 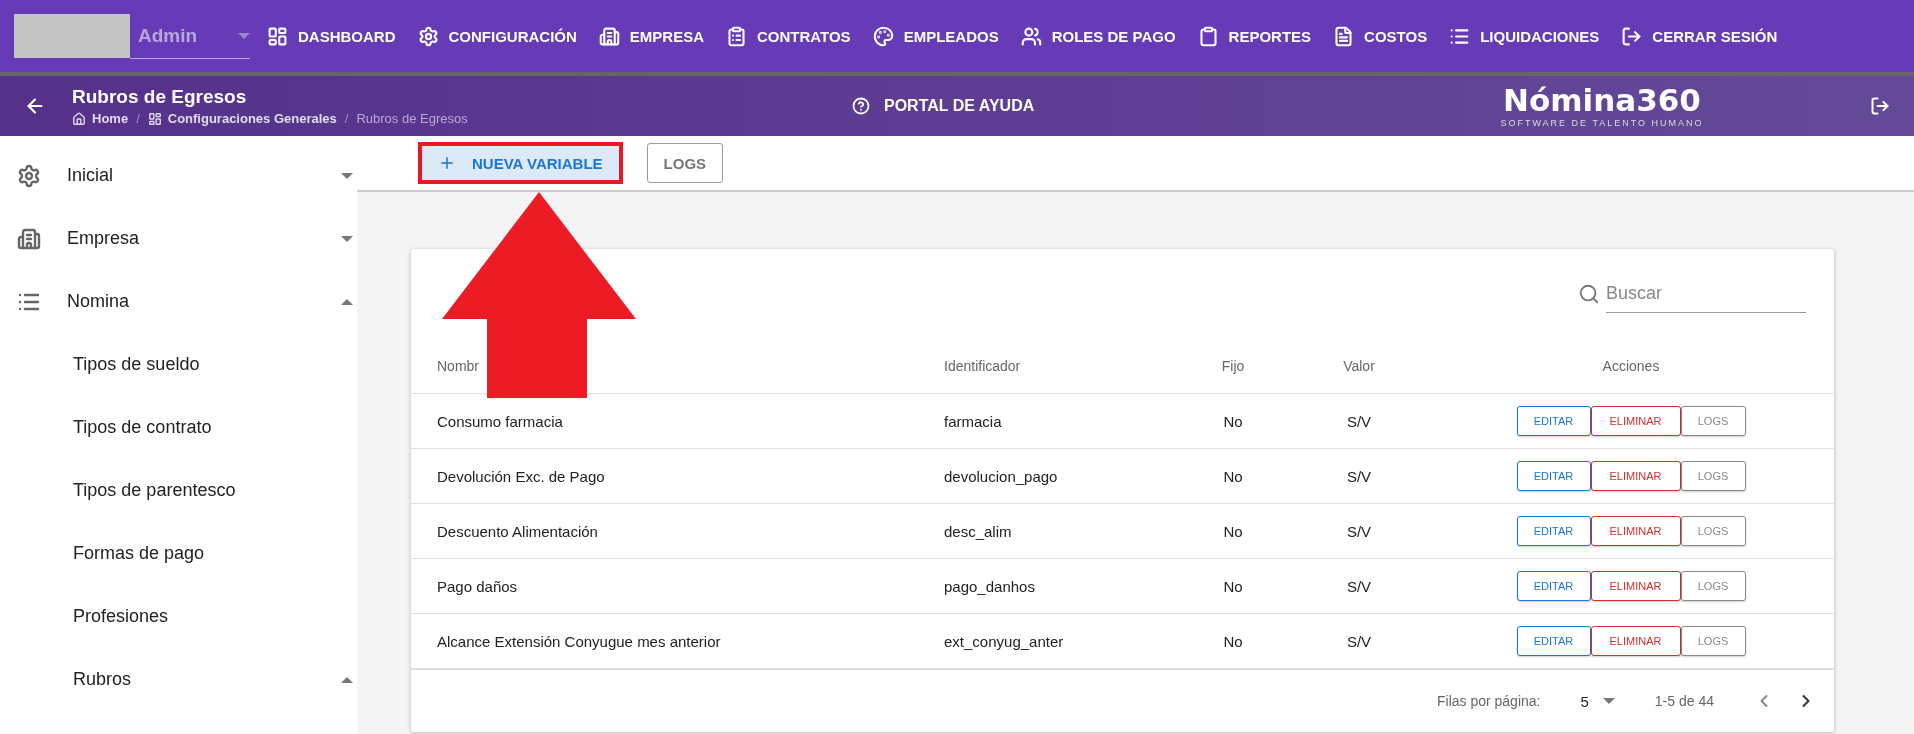 What do you see at coordinates (1359, 366) in the screenshot?
I see `column-header: Valor` at bounding box center [1359, 366].